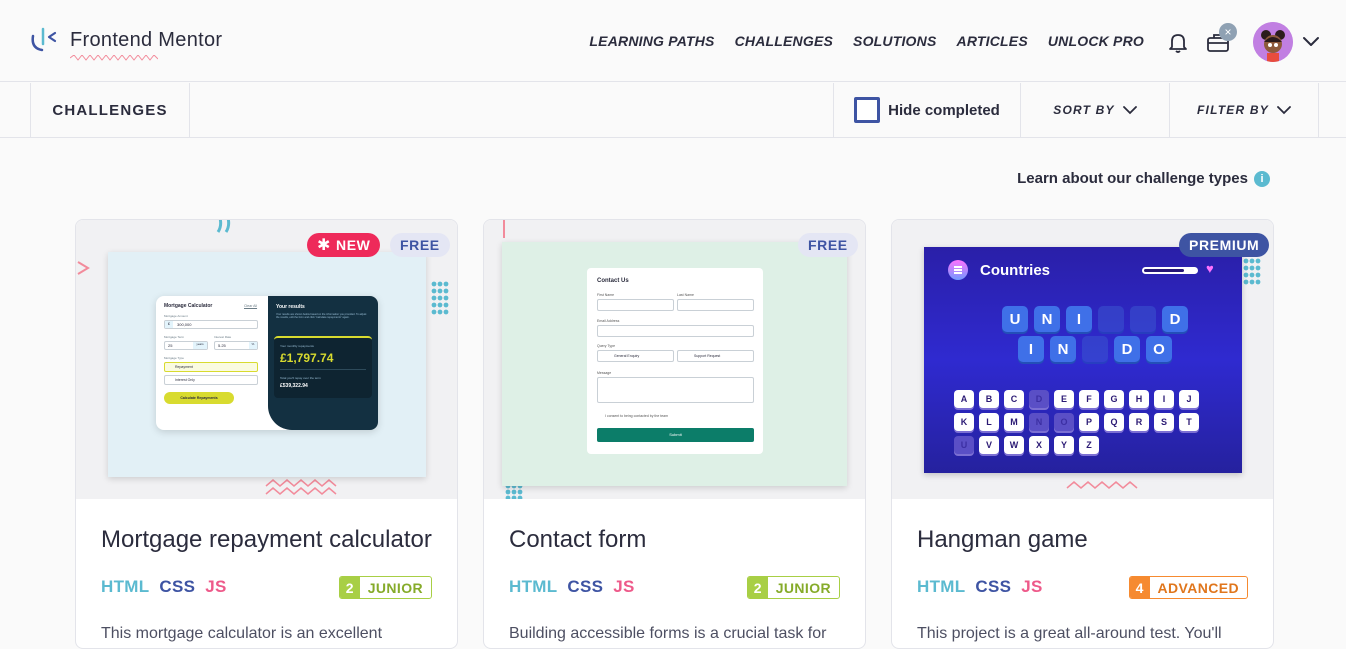 The height and width of the screenshot is (649, 1346). What do you see at coordinates (1039, 445) in the screenshot?
I see `keyboard-key: X` at bounding box center [1039, 445].